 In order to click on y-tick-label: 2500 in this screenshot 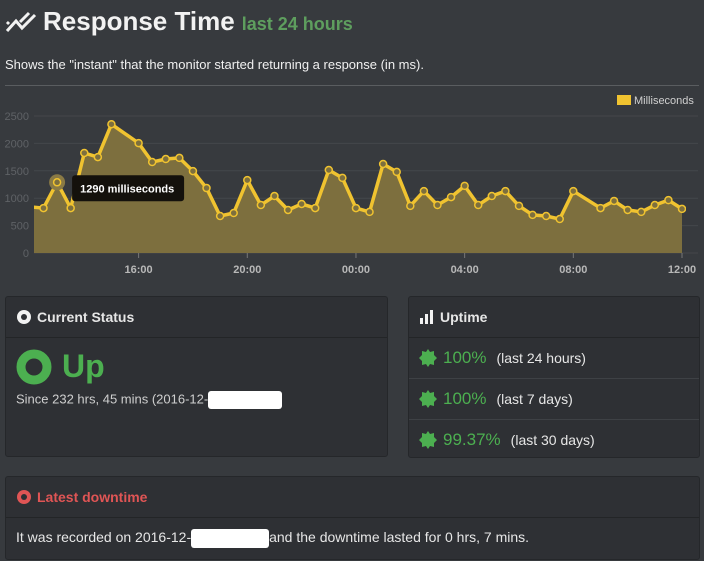, I will do `click(17, 117)`.